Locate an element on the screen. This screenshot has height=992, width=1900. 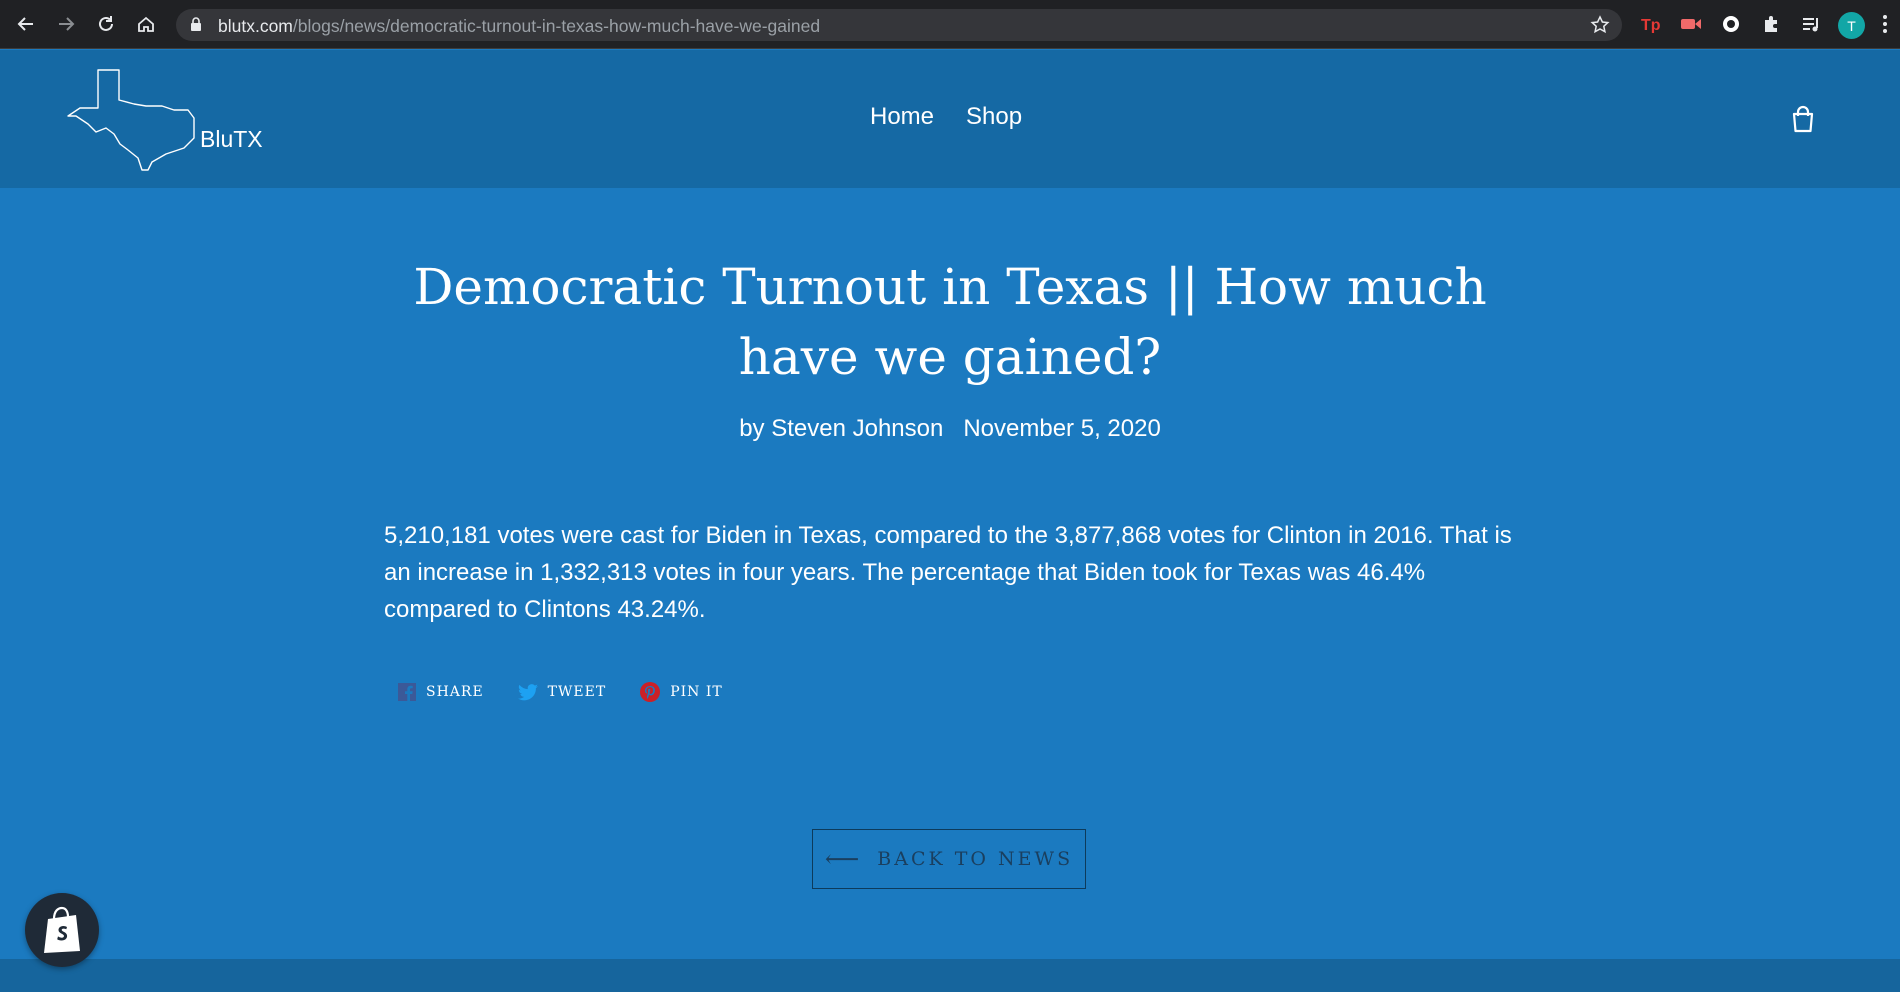
share-facebook-label: SHARE is located at coordinates (455, 692).